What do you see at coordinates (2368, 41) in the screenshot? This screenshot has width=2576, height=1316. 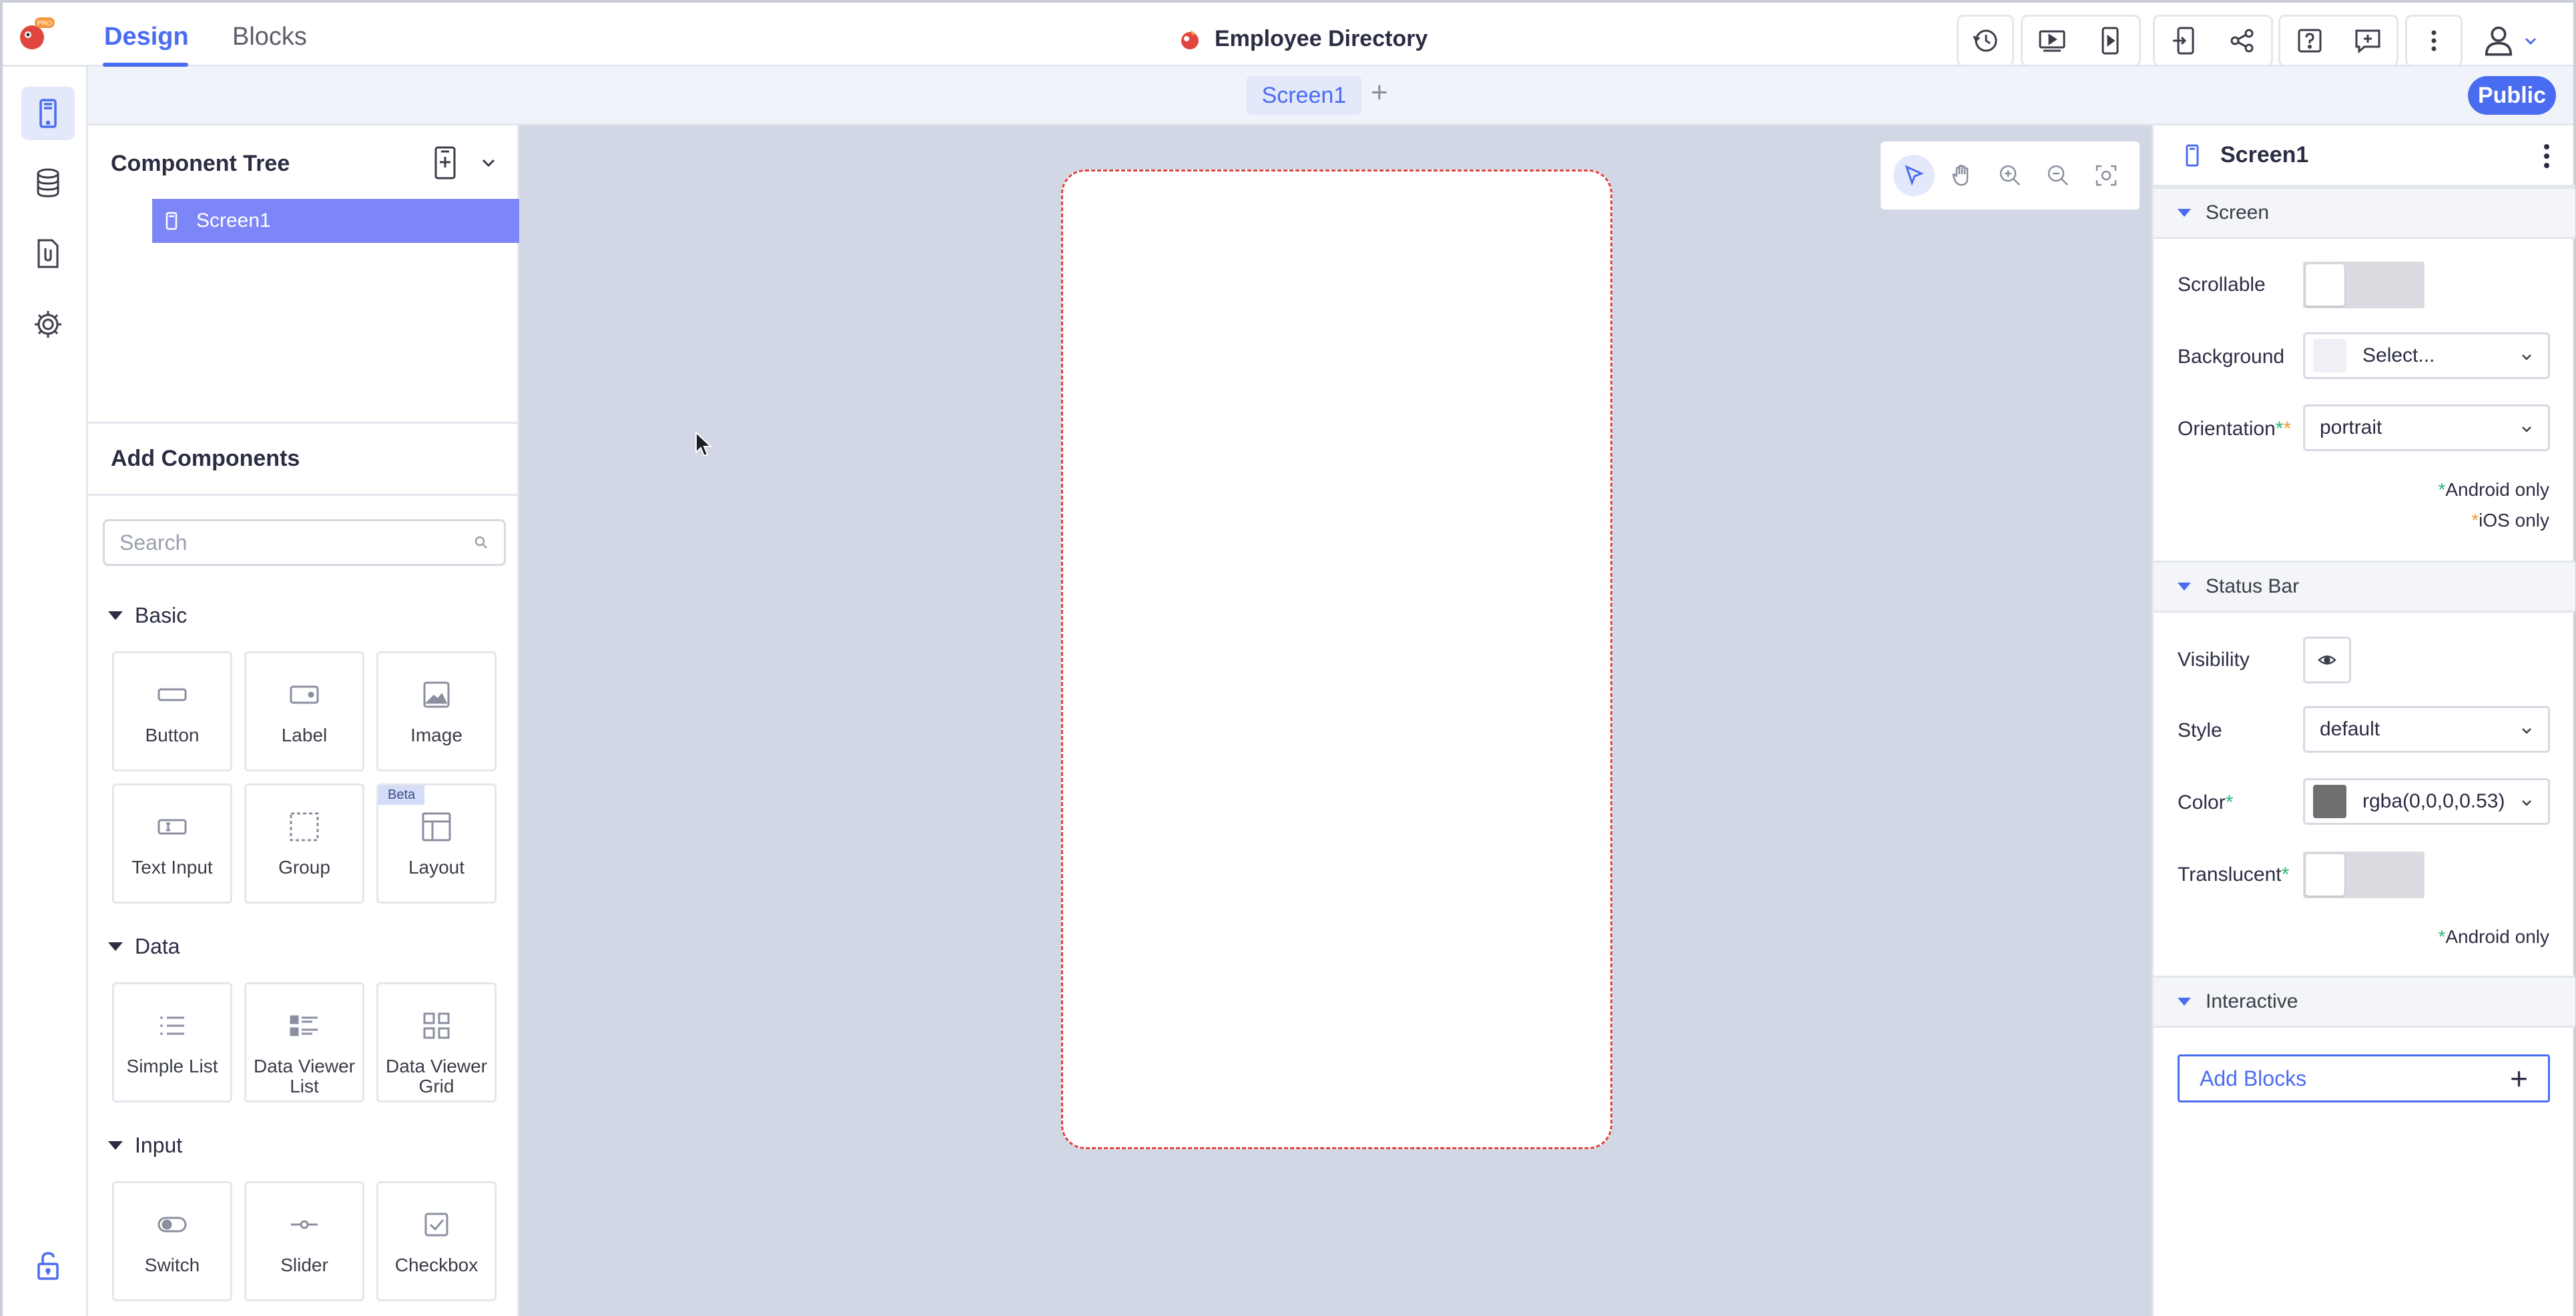 I see `feedback-button` at bounding box center [2368, 41].